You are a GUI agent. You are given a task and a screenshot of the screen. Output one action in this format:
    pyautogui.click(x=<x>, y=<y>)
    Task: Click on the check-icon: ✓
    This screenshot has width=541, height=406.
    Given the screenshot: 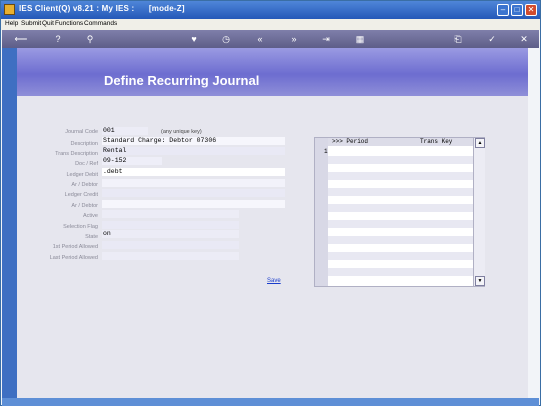 What is the action you would take?
    pyautogui.click(x=492, y=39)
    